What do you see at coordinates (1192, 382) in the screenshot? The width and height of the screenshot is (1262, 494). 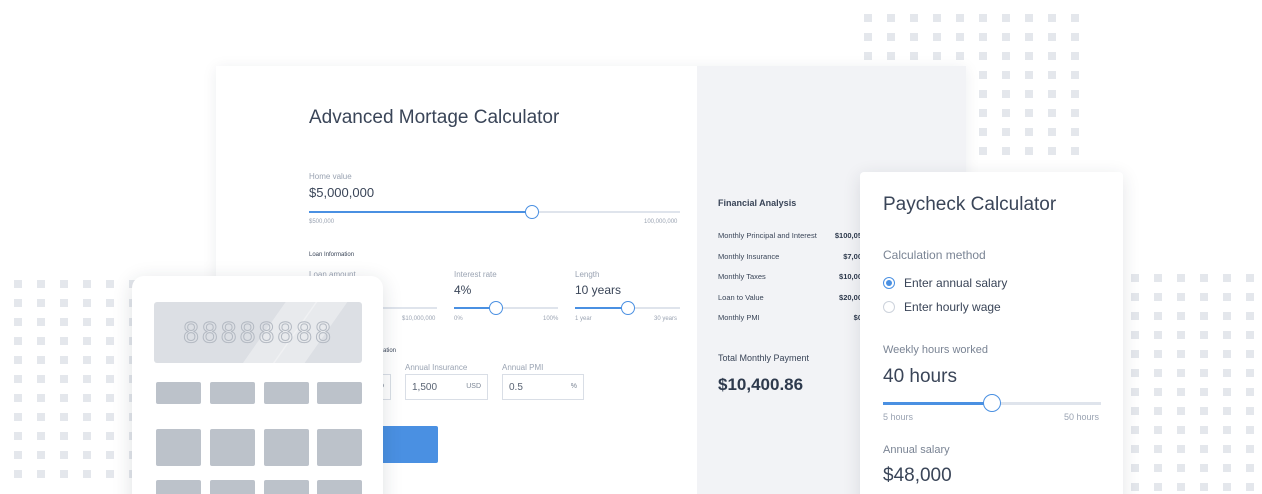 I see `dot-pattern-right` at bounding box center [1192, 382].